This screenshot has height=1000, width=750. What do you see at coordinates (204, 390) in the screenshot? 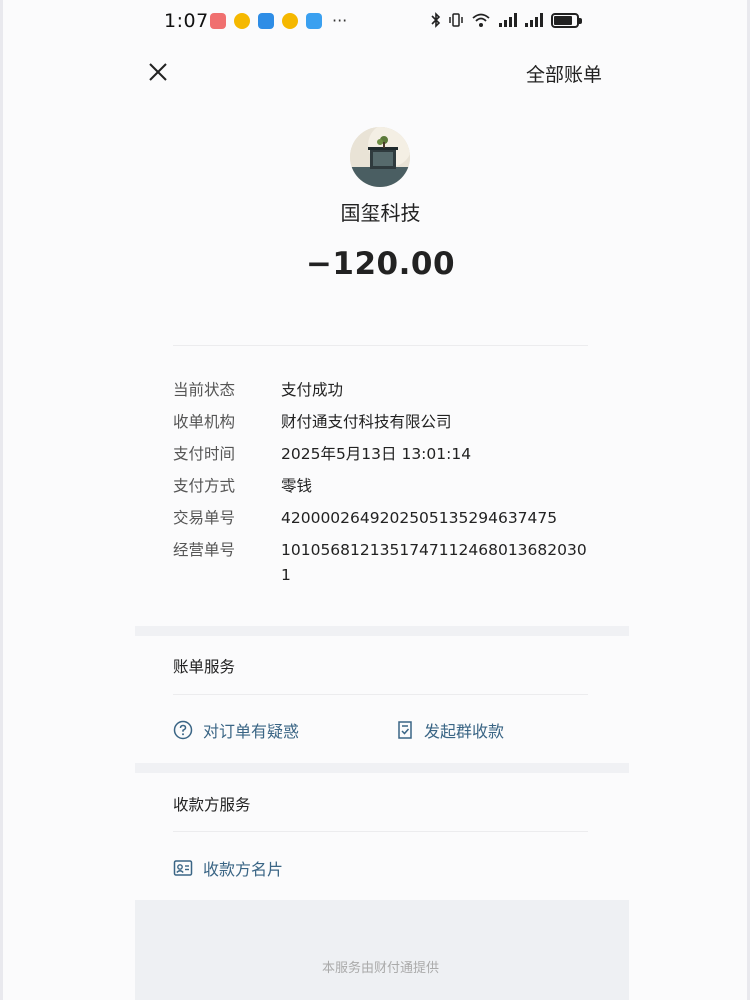
I see `detail-label: 当前状态` at bounding box center [204, 390].